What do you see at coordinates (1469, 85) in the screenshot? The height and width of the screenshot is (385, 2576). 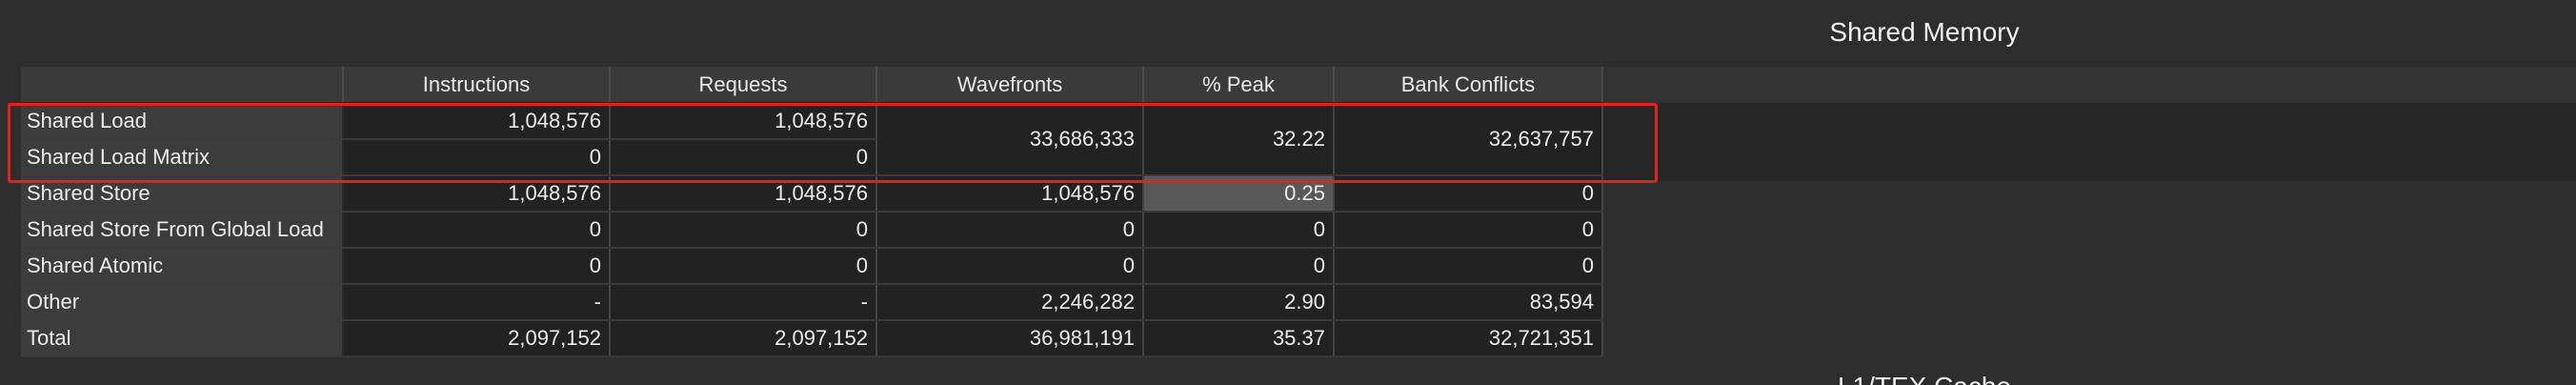 I see `column-header-bank-conflicts: Bank Conflicts` at bounding box center [1469, 85].